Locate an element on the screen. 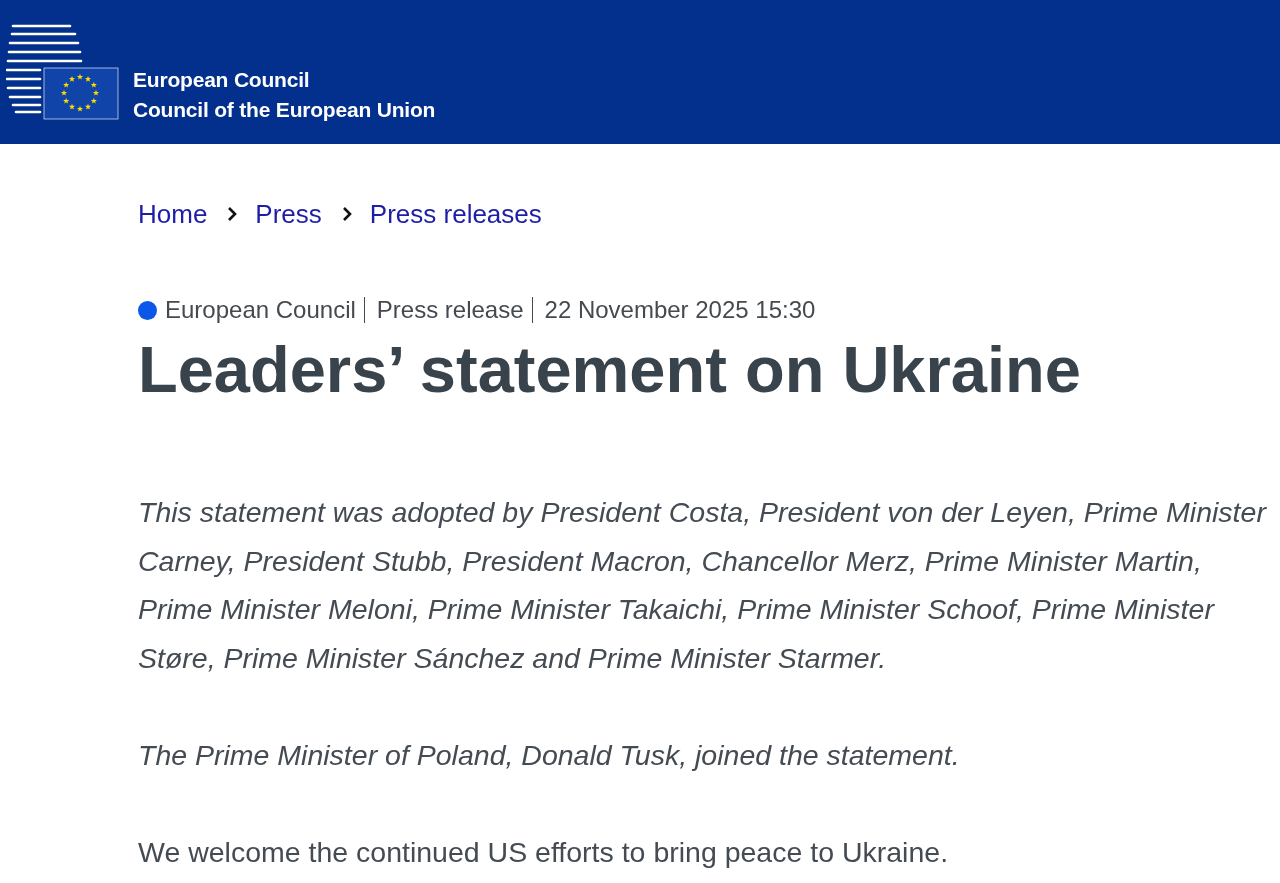 Image resolution: width=1280 pixels, height=883 pixels. breadcrumb-link: Press releases is located at coordinates (455, 214).